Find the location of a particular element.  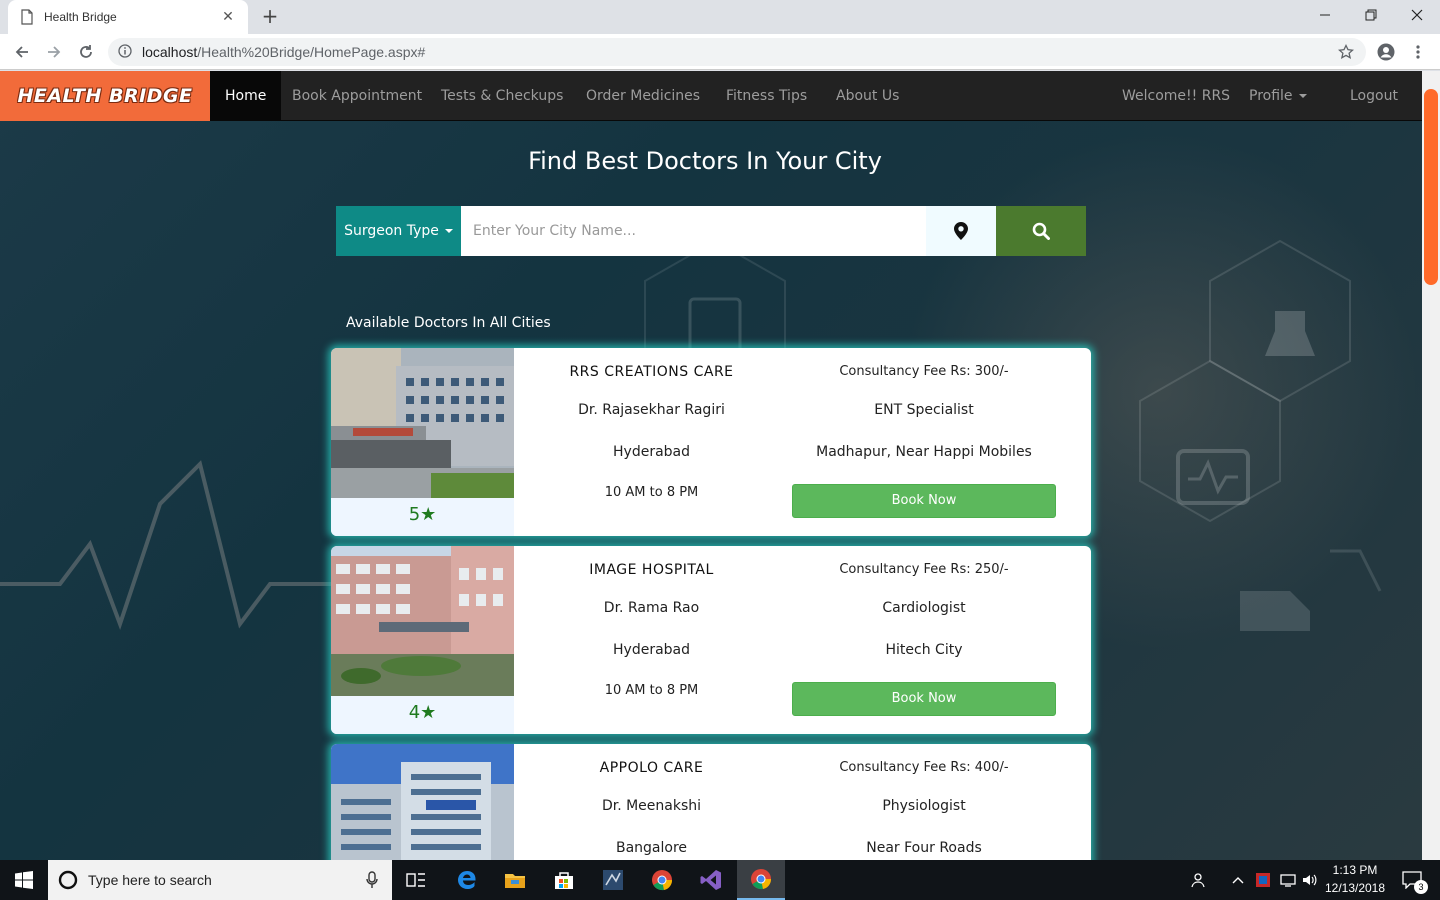

hospital-name: IMAGE HOSPITAL is located at coordinates (651, 570).